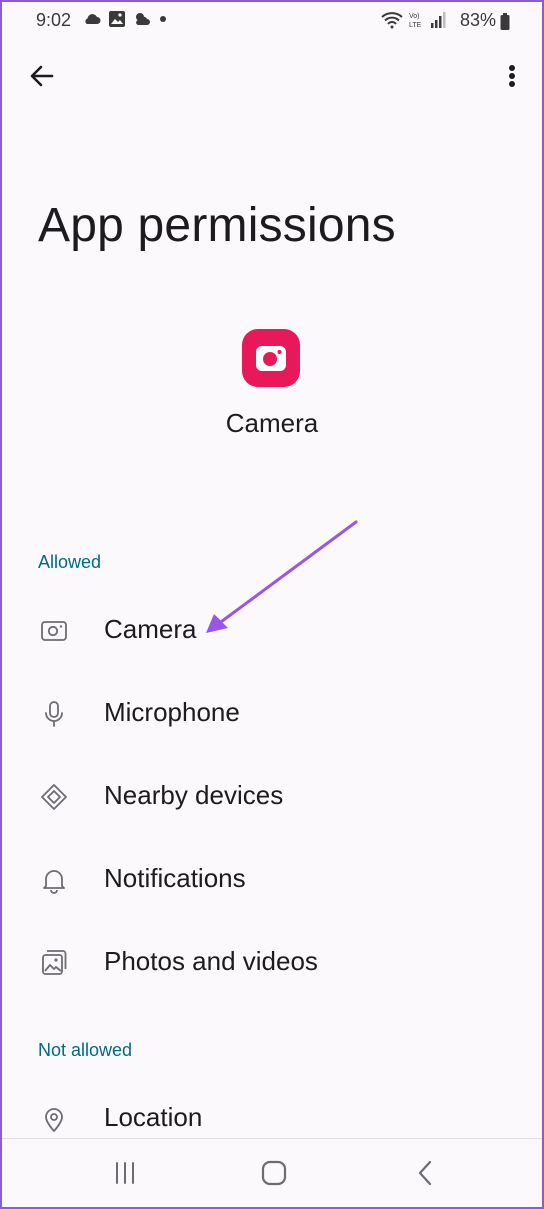  Describe the element at coordinates (54, 1120) in the screenshot. I see `location-pin-icon` at that location.